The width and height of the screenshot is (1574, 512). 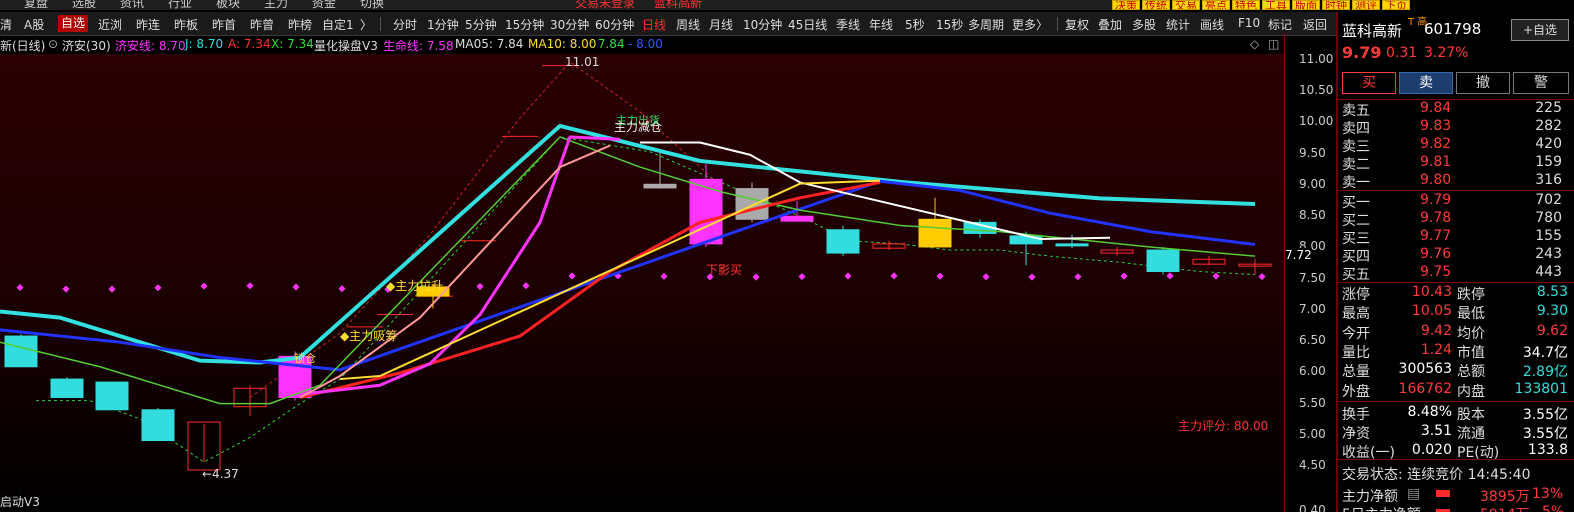 I want to click on tab-jinliu: 近浏, so click(x=110, y=24).